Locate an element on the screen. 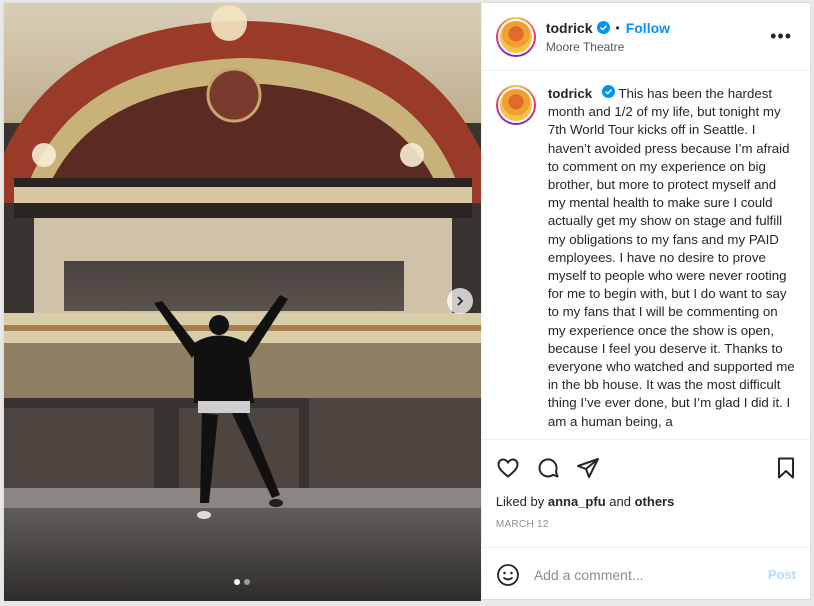  liked-and: and is located at coordinates (620, 501).